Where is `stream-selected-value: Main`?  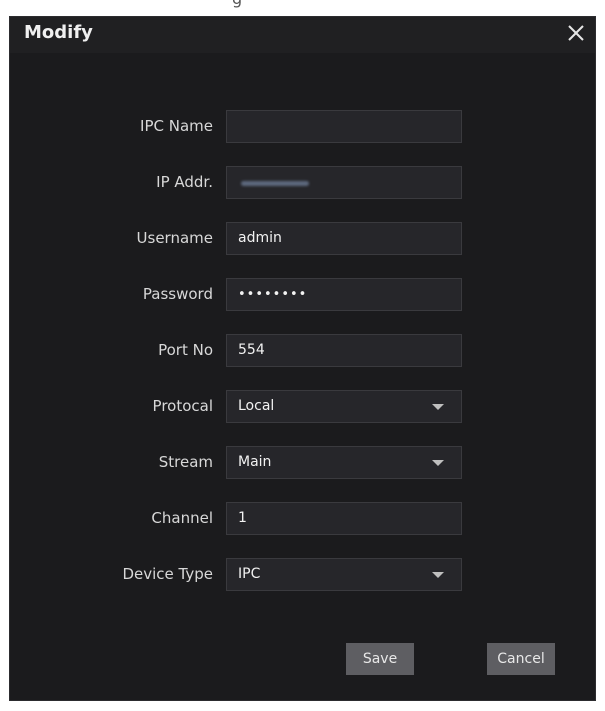
stream-selected-value: Main is located at coordinates (255, 462).